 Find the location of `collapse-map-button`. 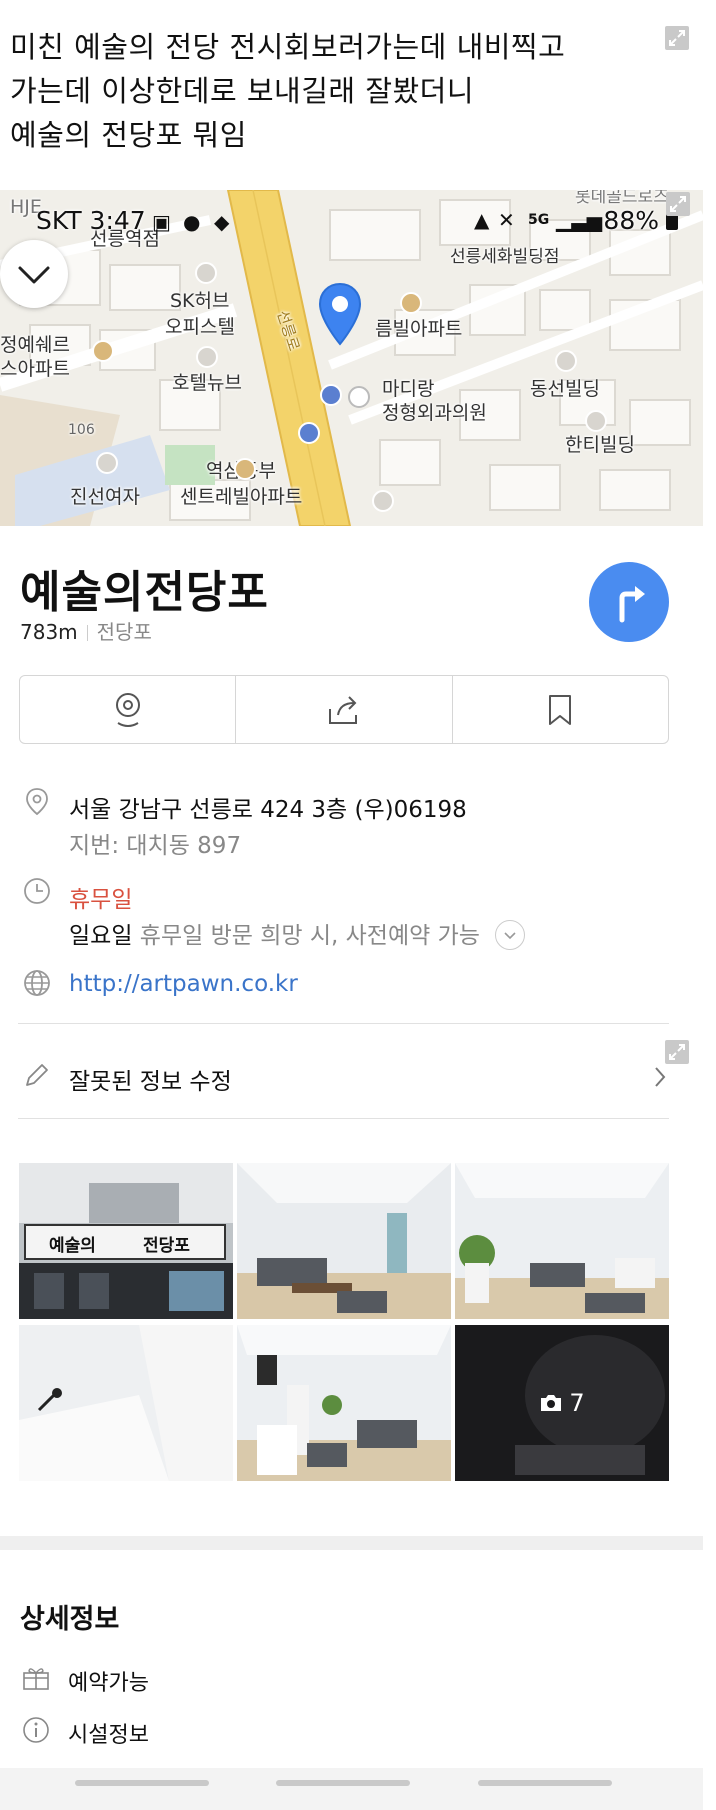

collapse-map-button is located at coordinates (34, 274).